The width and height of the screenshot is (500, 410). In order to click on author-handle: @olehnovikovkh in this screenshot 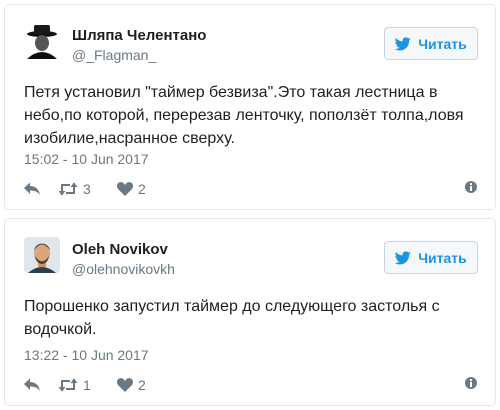, I will do `click(123, 269)`.